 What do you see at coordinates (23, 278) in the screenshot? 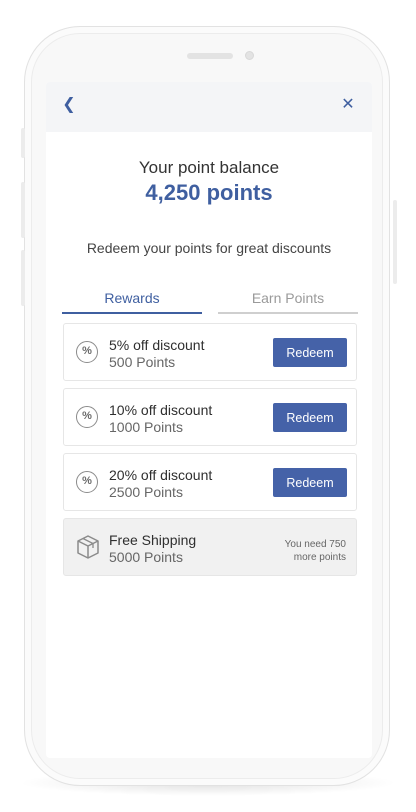
I see `phone-volume-down` at bounding box center [23, 278].